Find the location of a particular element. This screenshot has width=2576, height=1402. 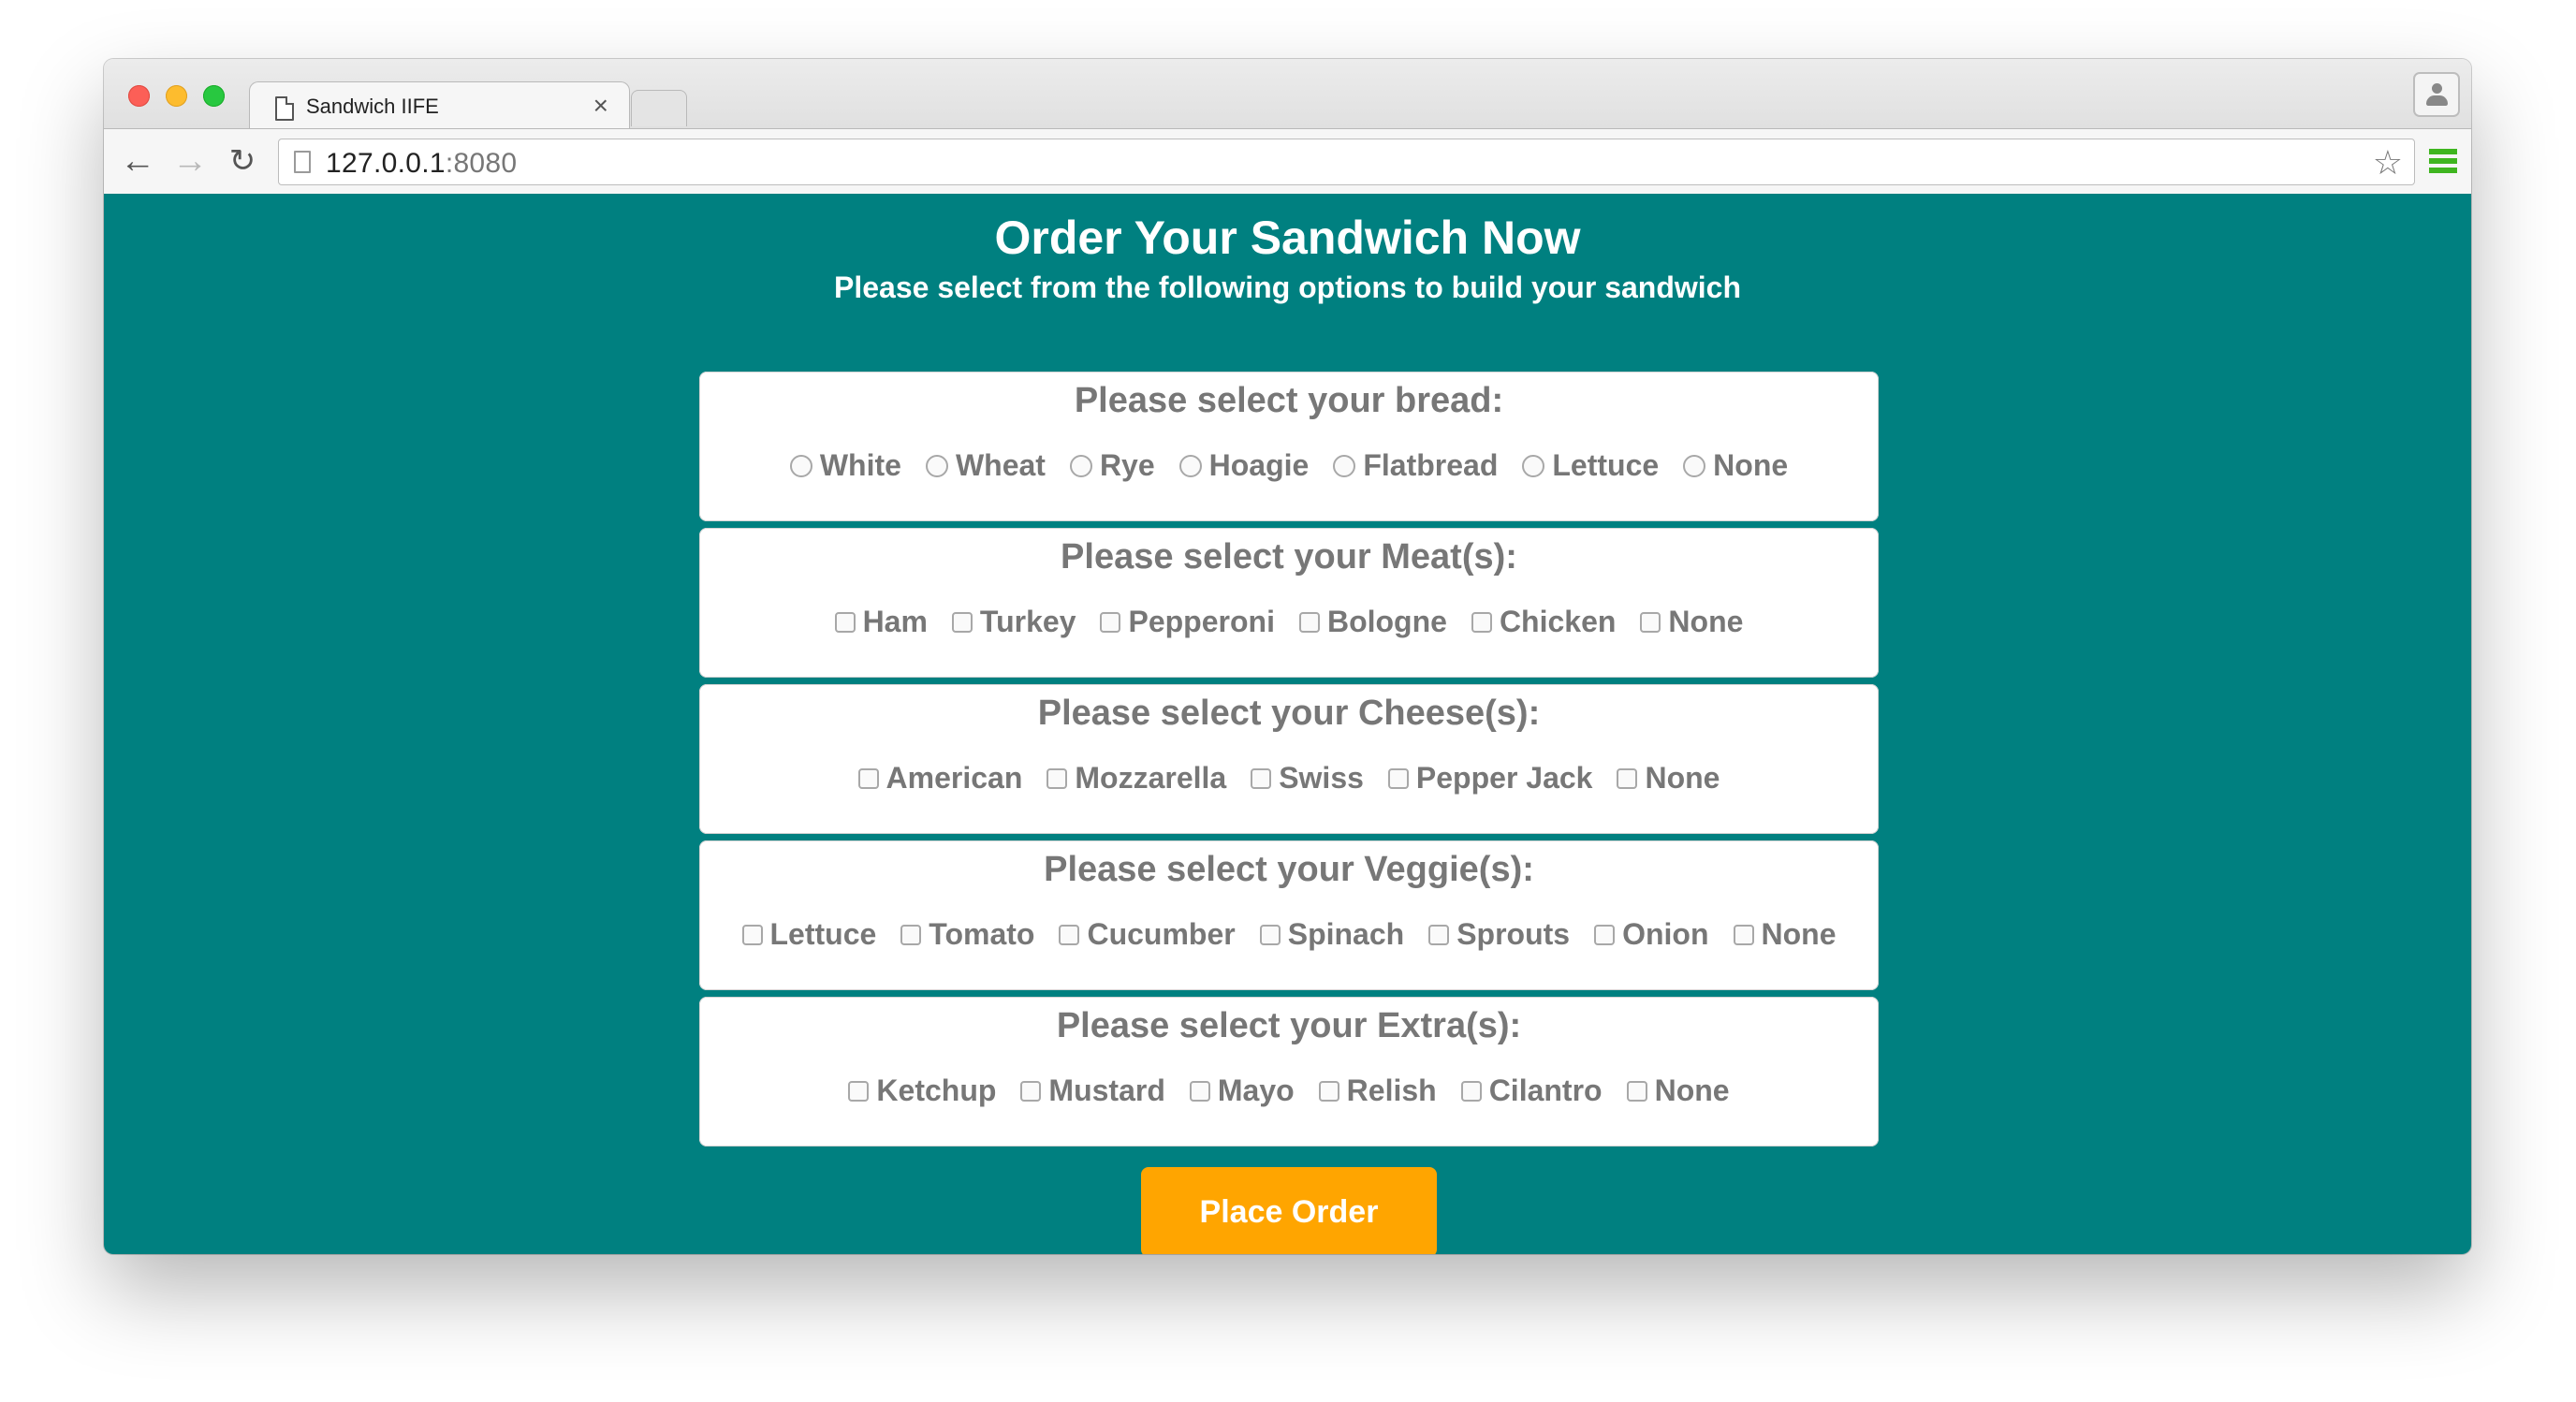

veggie-option-cucumber: Cucumber is located at coordinates (1147, 935).